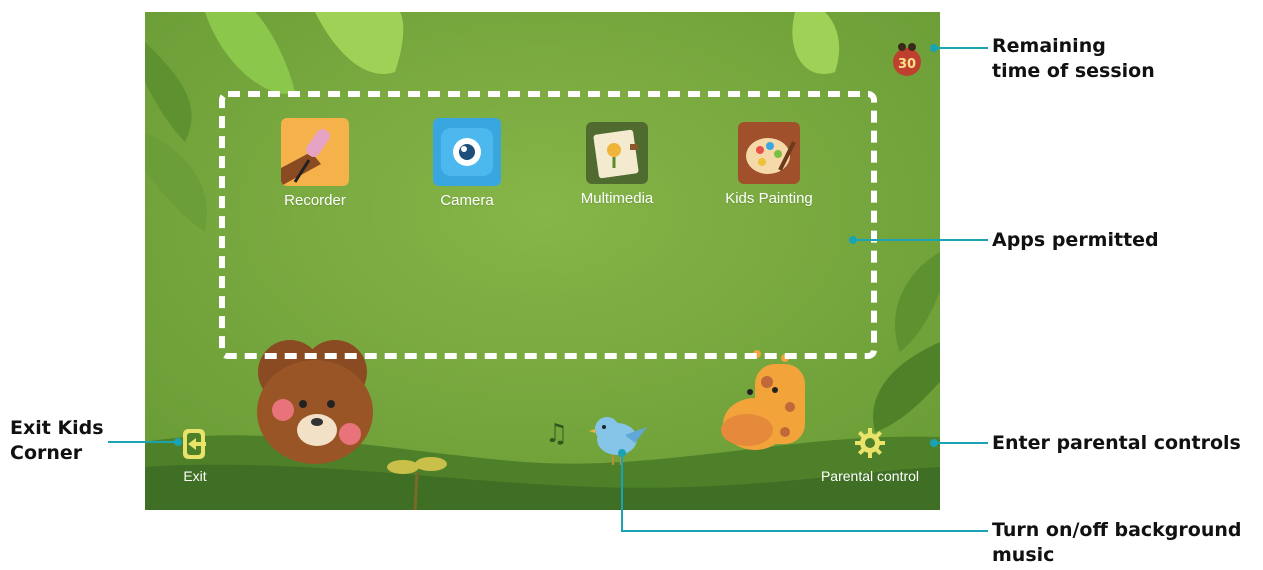  Describe the element at coordinates (46, 453) in the screenshot. I see `callout-line: Corner` at that location.